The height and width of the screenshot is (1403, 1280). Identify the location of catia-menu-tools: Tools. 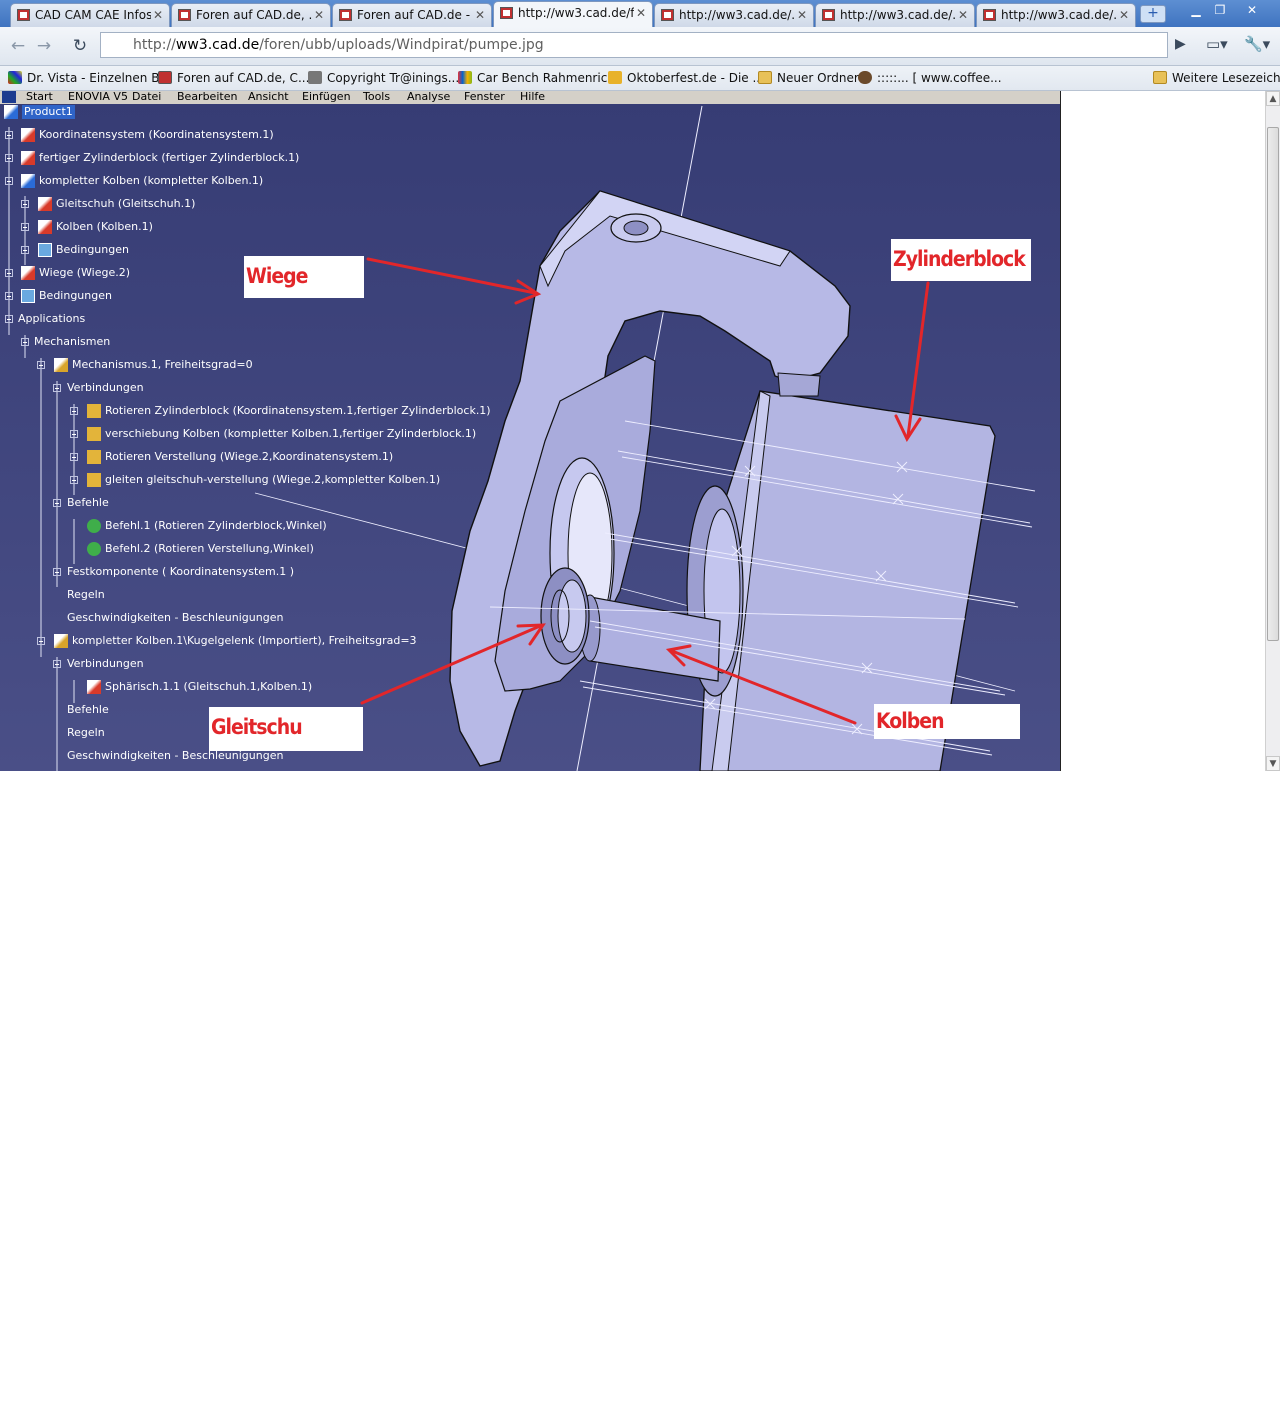
(376, 97).